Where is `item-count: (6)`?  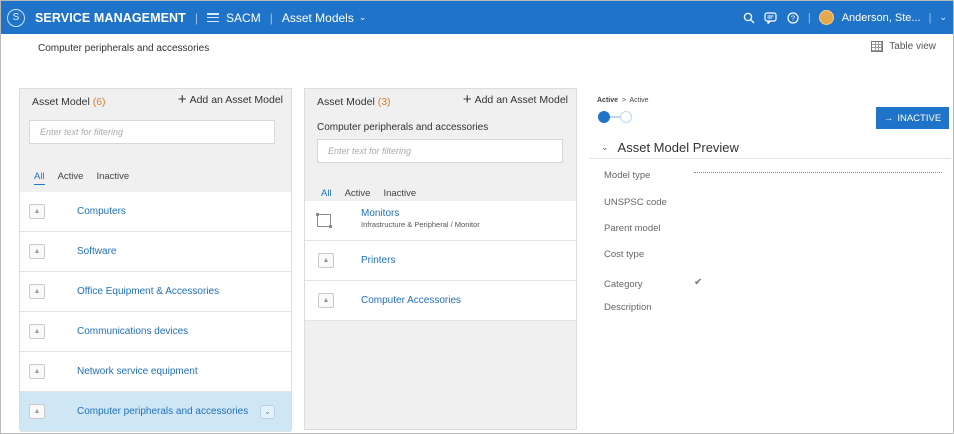
item-count: (6) is located at coordinates (99, 102).